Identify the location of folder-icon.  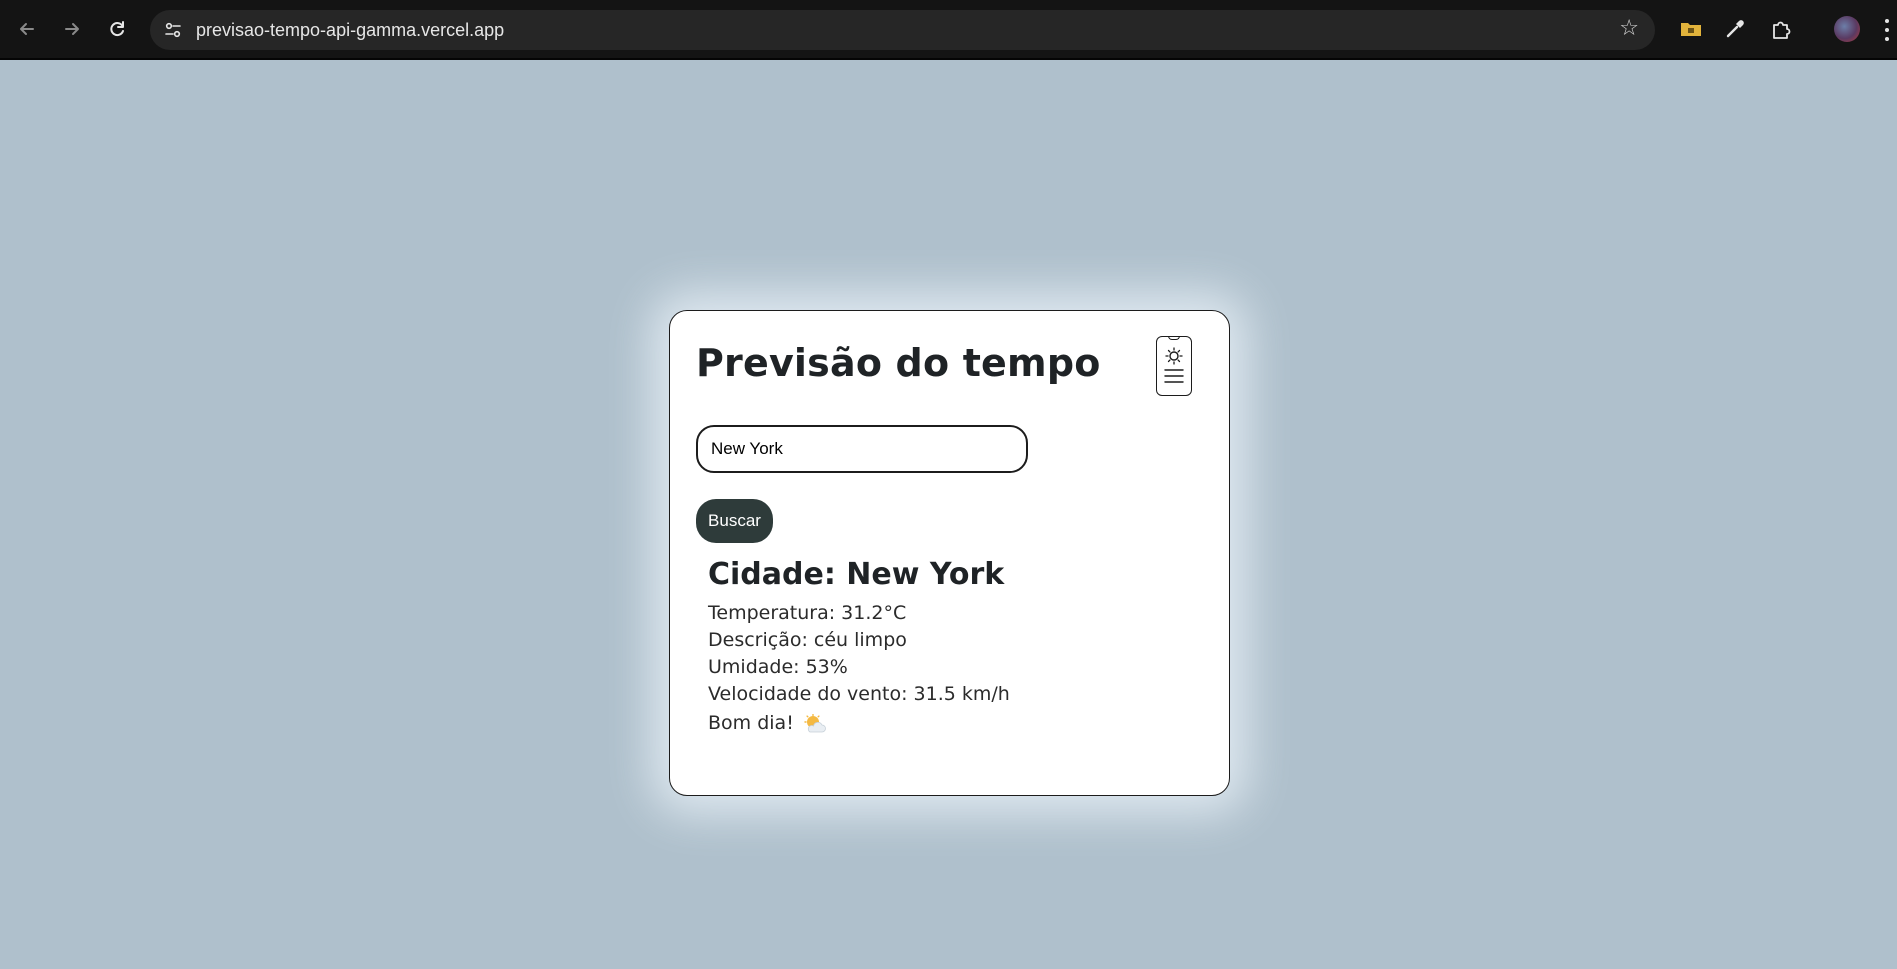
(1691, 29).